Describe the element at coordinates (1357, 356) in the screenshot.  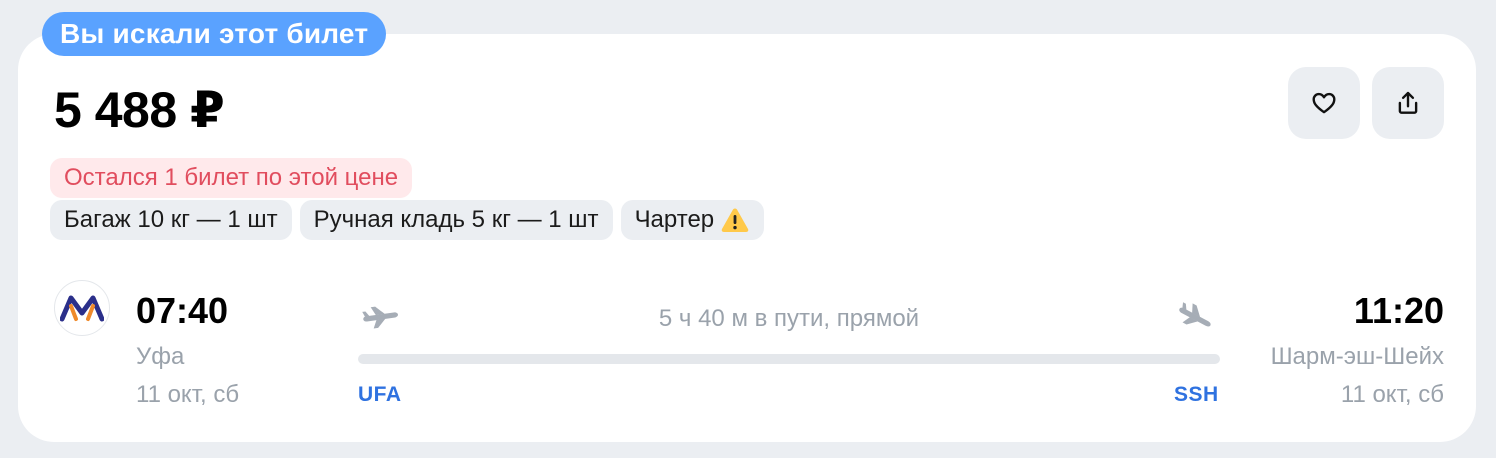
I see `arrival-city: Шарм-эш-Шейх` at that location.